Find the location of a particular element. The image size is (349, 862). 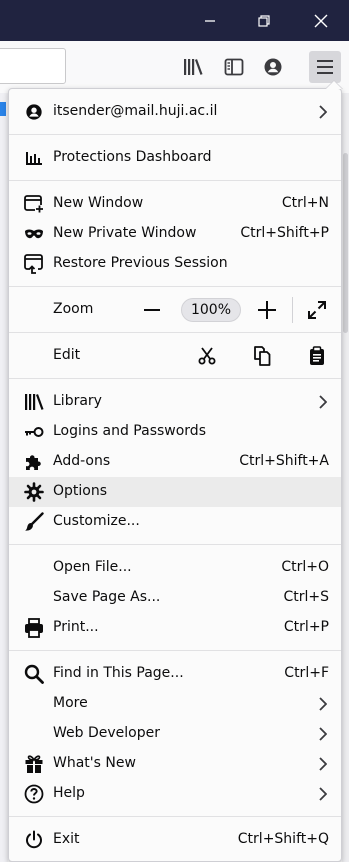

menu-item-label: New Private Window is located at coordinates (125, 233).